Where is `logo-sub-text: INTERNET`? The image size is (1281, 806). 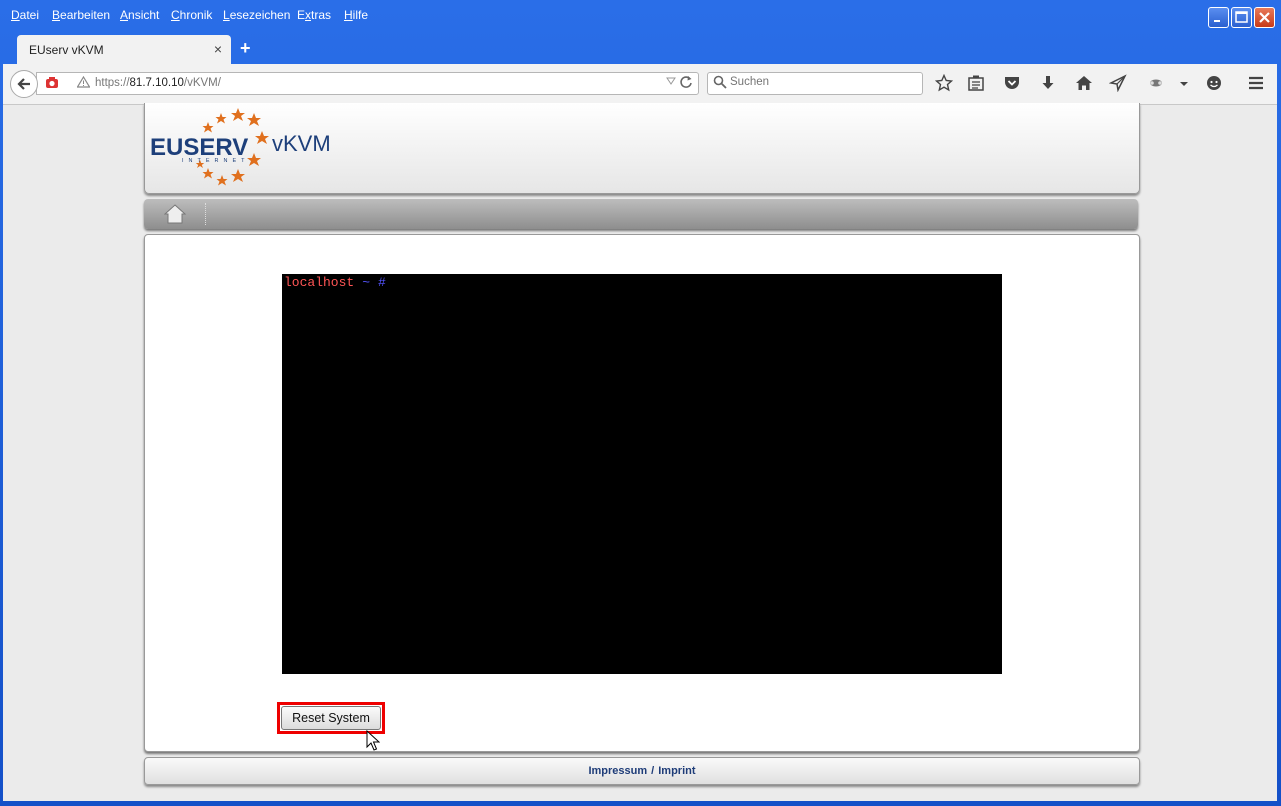
logo-sub-text: INTERNET is located at coordinates (216, 161).